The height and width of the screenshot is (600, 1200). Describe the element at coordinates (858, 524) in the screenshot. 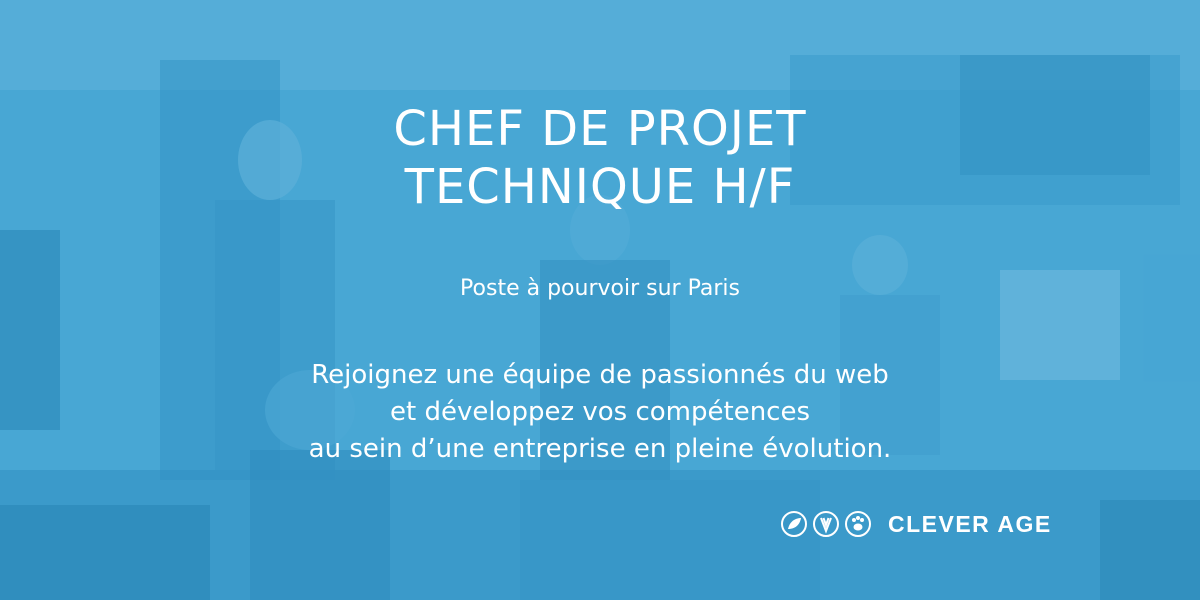

I see `paw-badge-icon` at that location.